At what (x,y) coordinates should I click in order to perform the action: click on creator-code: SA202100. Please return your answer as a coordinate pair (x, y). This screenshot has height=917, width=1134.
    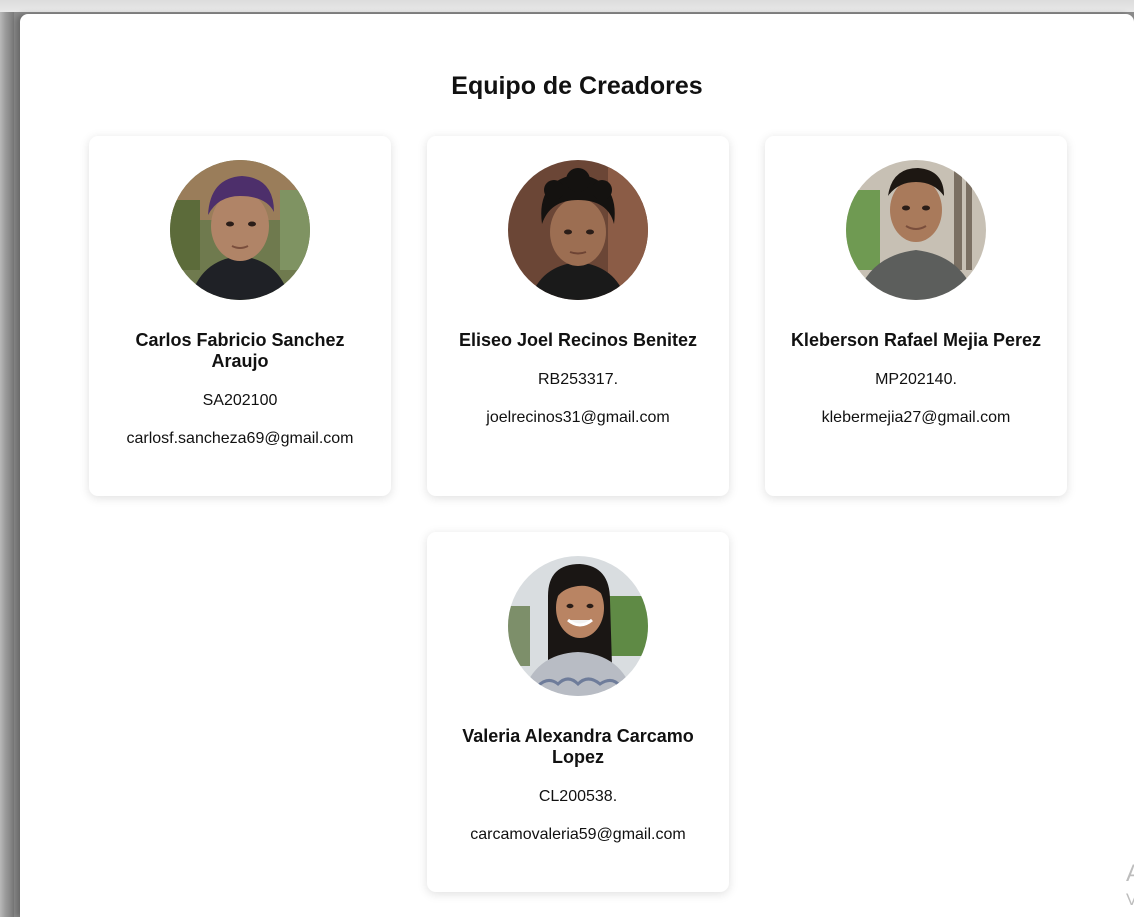
    Looking at the image, I should click on (240, 400).